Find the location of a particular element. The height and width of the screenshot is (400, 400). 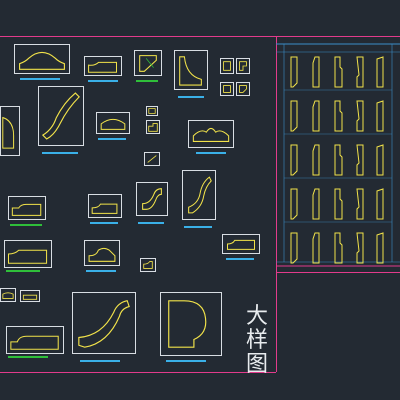

large-cove-profile is located at coordinates (104, 323).